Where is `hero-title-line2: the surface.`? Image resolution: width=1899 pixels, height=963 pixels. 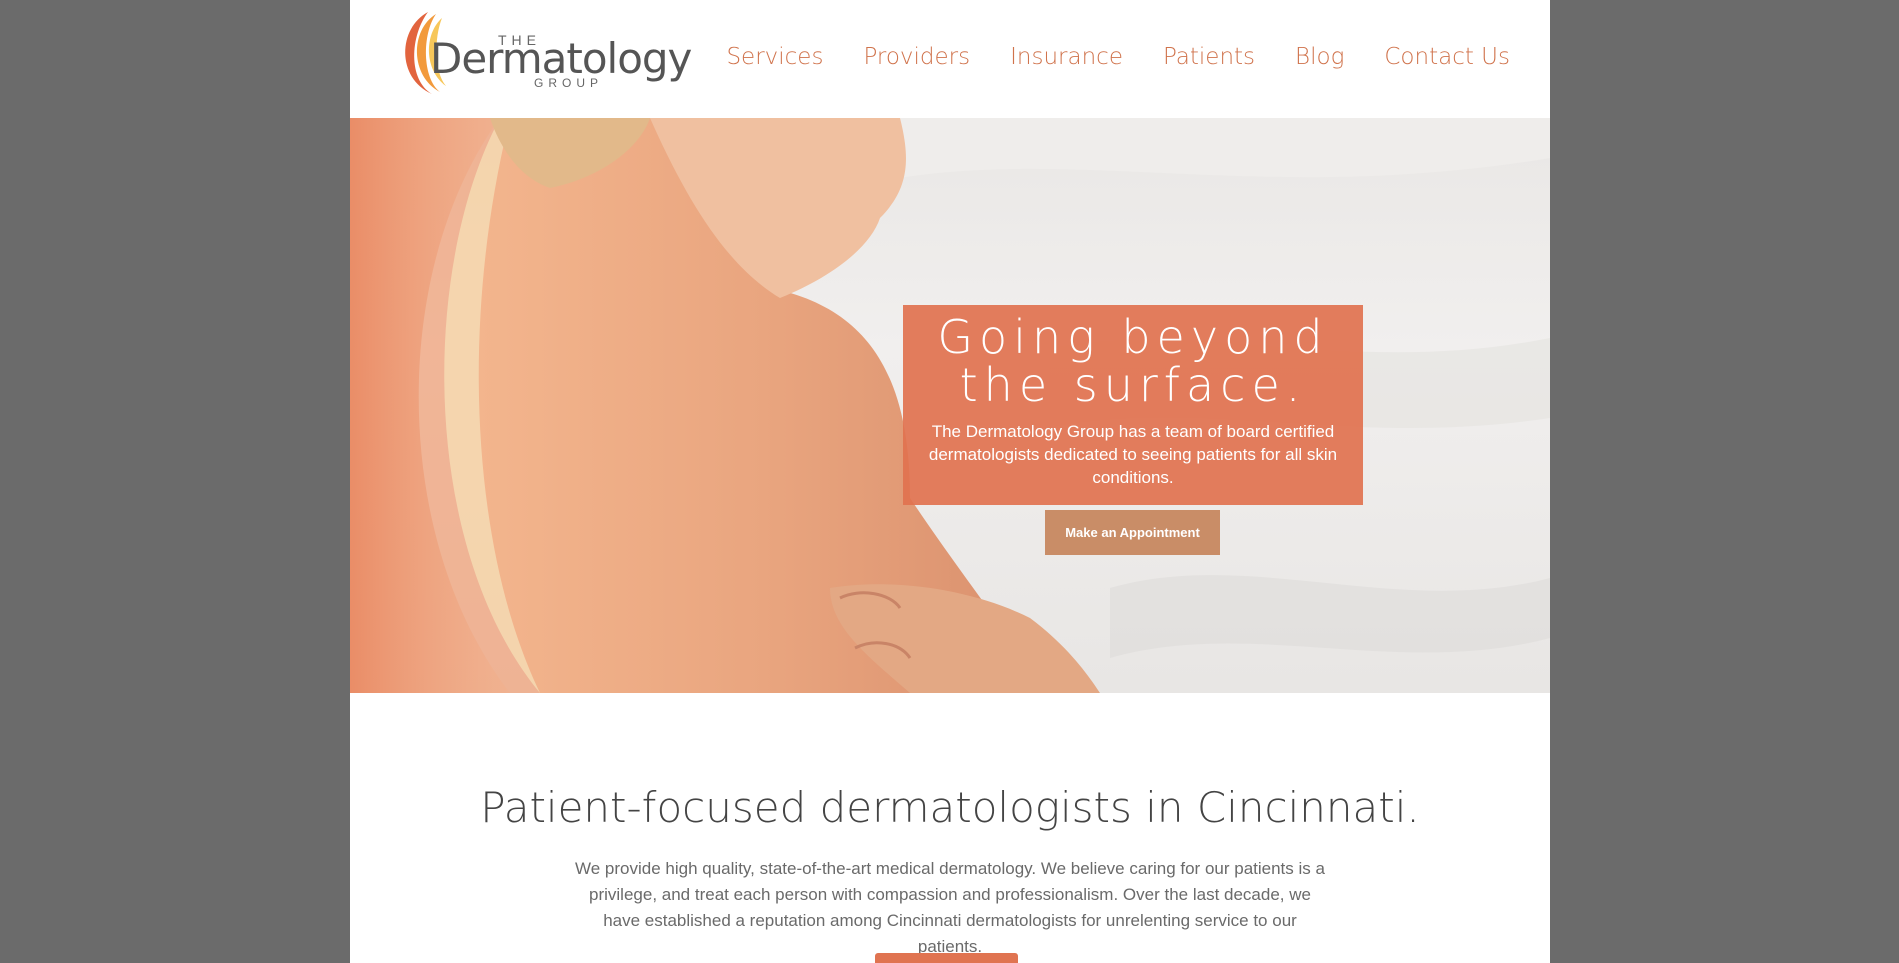 hero-title-line2: the surface. is located at coordinates (1133, 385).